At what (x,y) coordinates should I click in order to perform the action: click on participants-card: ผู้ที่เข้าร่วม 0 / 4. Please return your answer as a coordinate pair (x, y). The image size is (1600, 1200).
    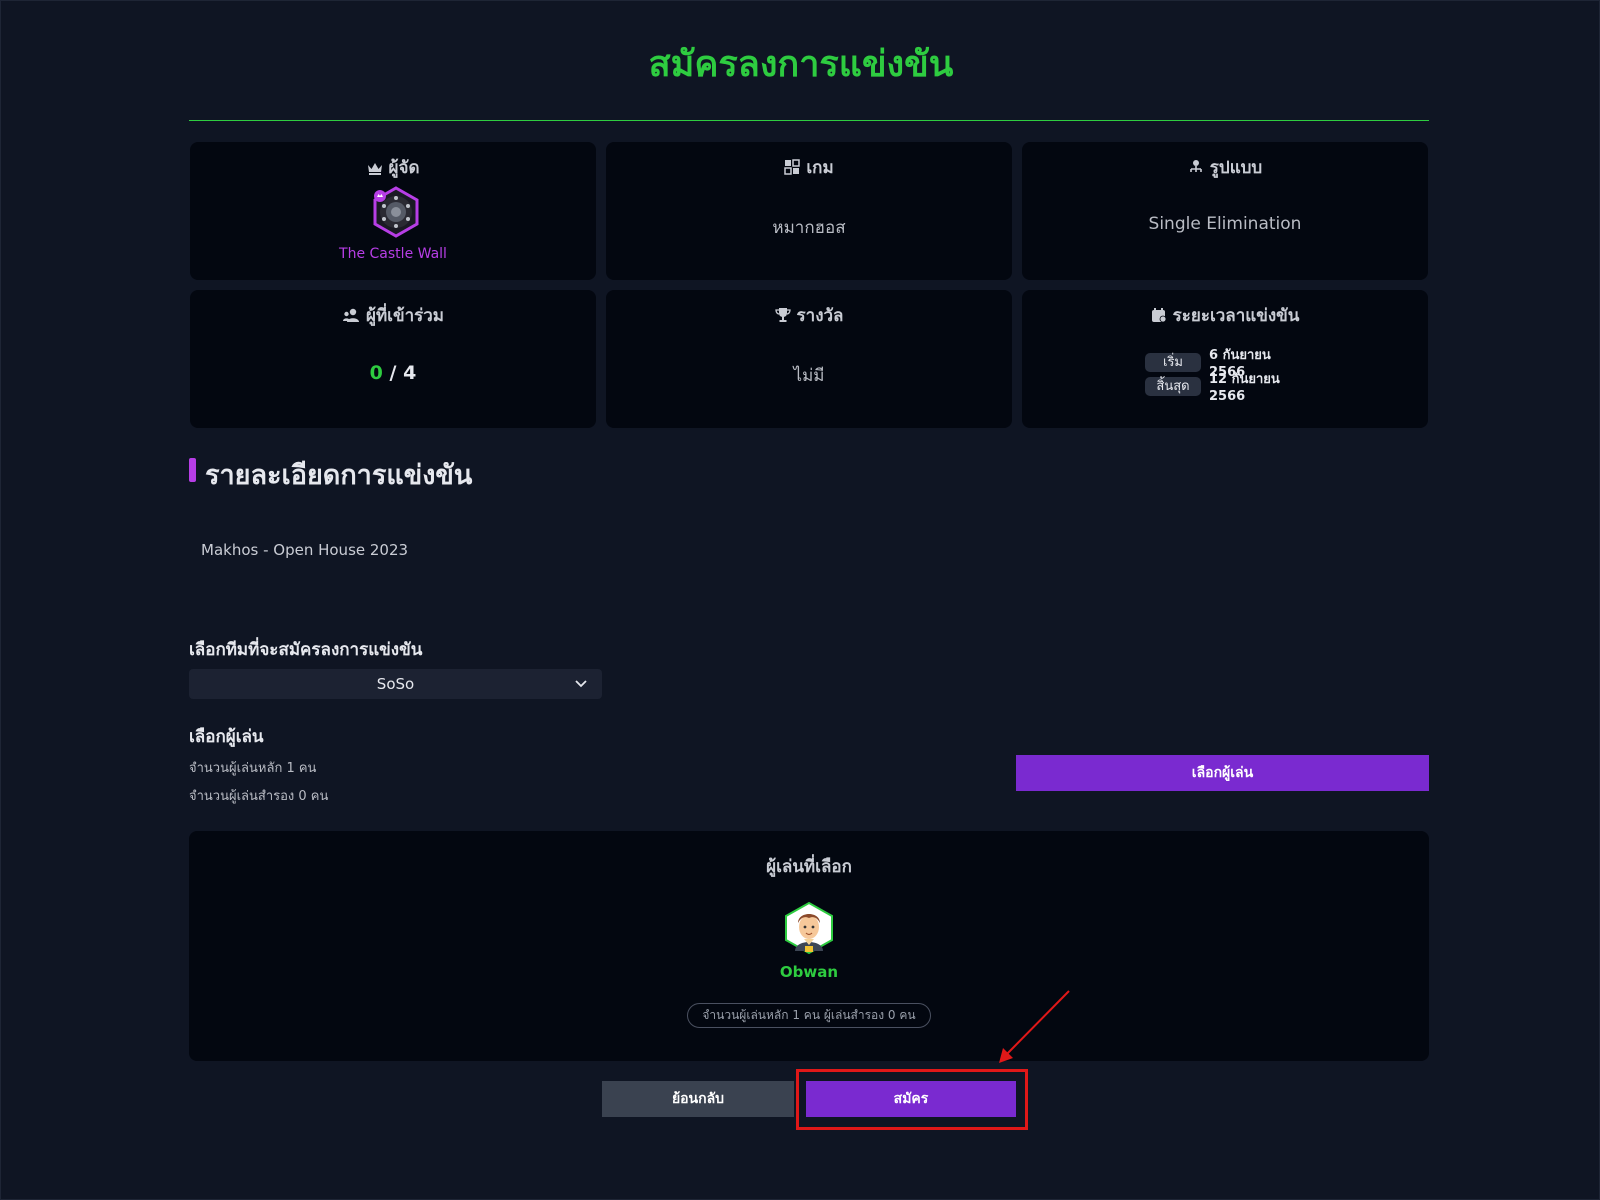
    Looking at the image, I should click on (393, 359).